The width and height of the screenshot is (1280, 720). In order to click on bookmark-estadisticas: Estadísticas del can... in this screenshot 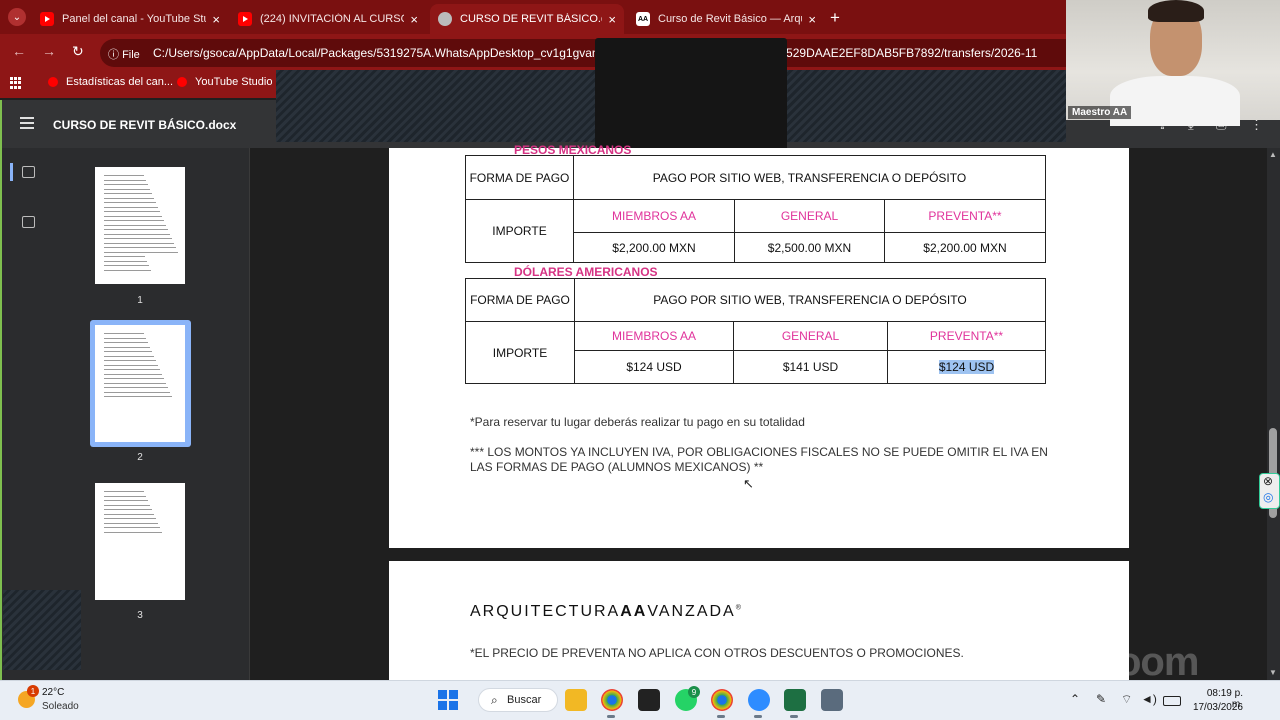, I will do `click(110, 82)`.